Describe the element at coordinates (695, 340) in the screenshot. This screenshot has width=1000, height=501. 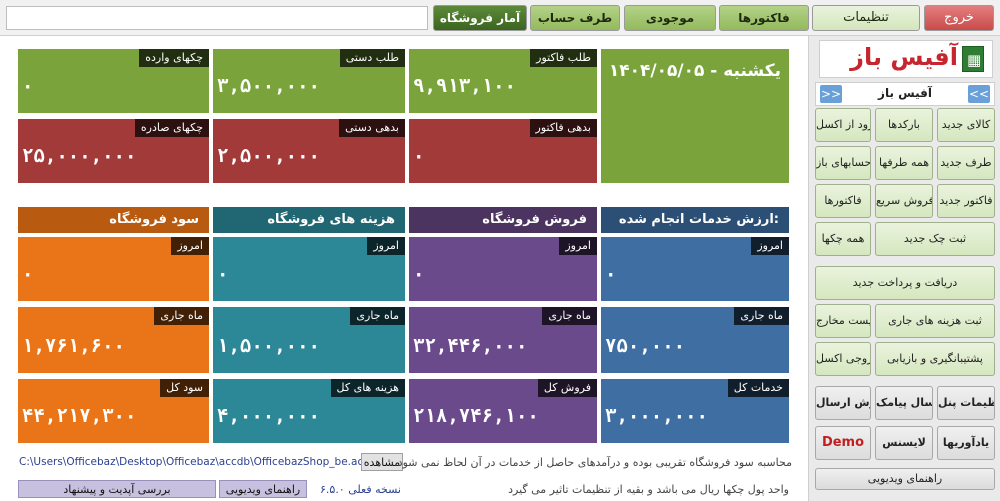
I see `services-month-tile: ماه جاری ۷۵۰,۰۰۰` at that location.